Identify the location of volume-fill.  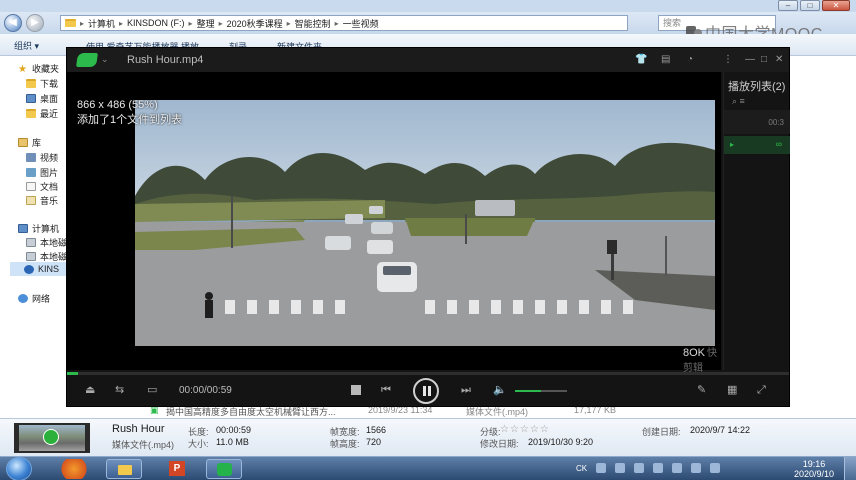
(528, 391).